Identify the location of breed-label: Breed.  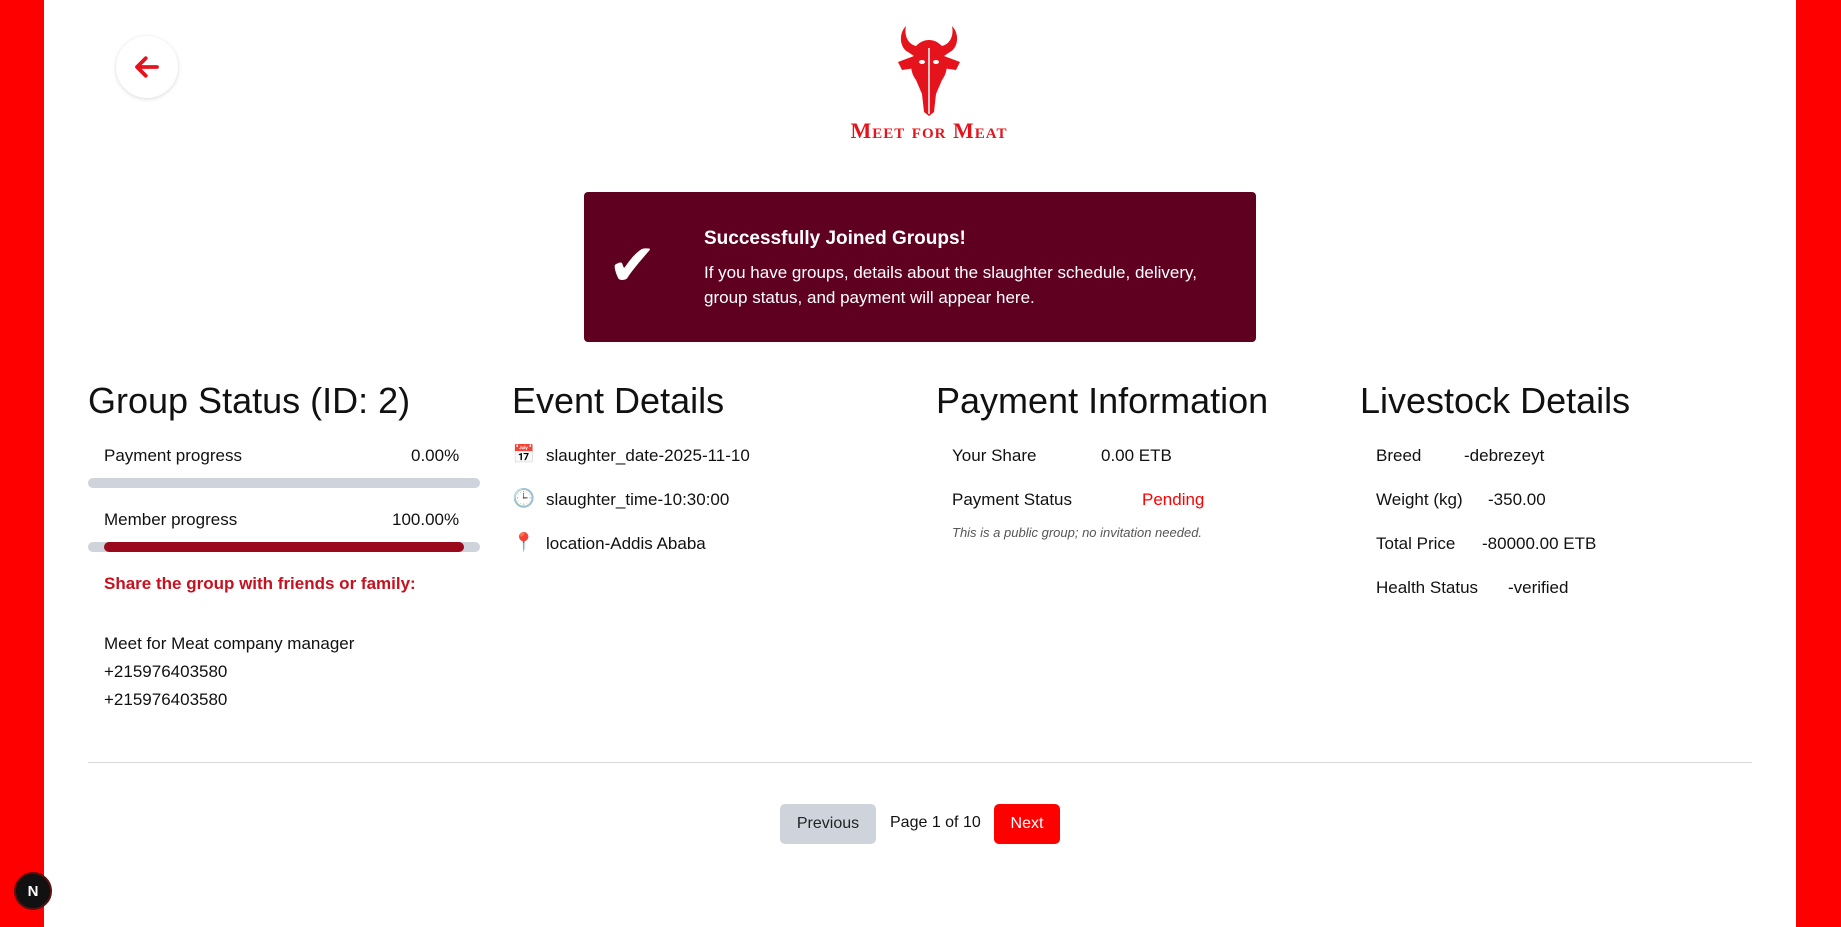
(1399, 455).